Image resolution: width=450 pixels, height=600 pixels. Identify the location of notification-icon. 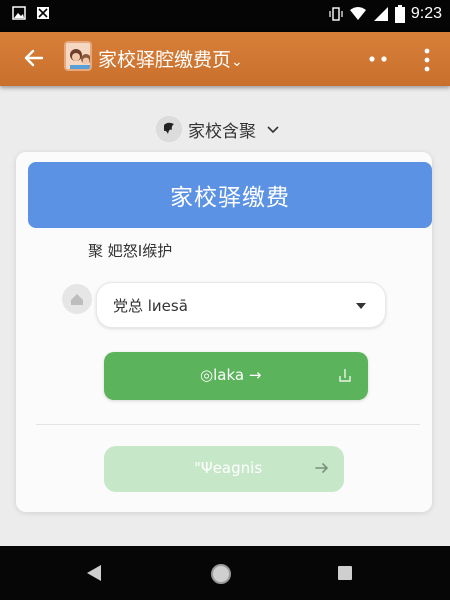
(43, 13).